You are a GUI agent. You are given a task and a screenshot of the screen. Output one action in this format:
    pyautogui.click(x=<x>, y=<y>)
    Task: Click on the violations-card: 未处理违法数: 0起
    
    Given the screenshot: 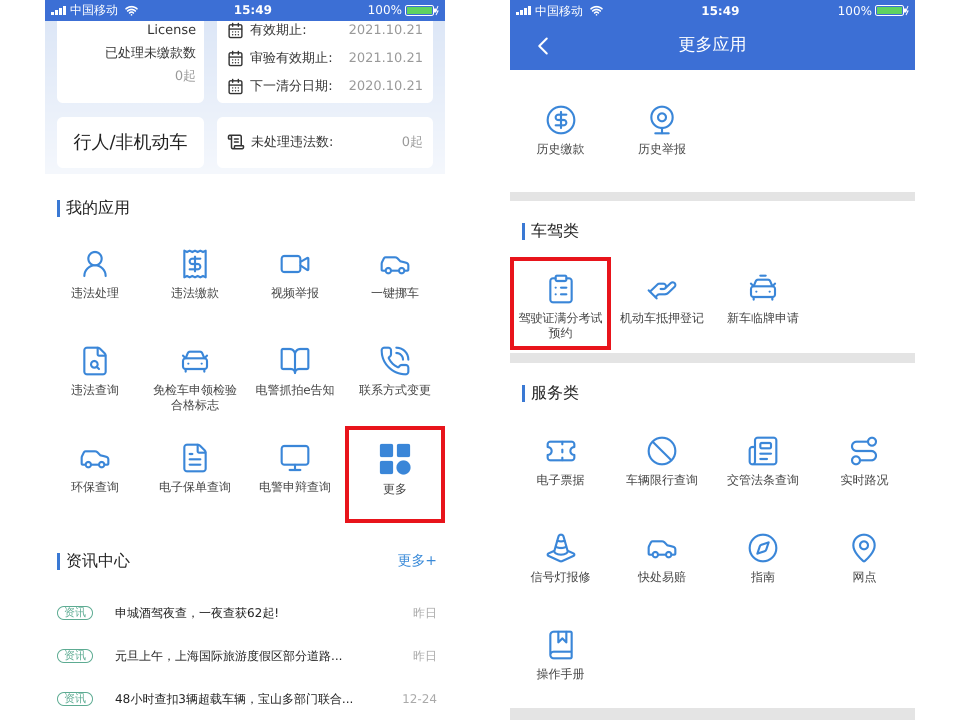 What is the action you would take?
    pyautogui.click(x=325, y=142)
    